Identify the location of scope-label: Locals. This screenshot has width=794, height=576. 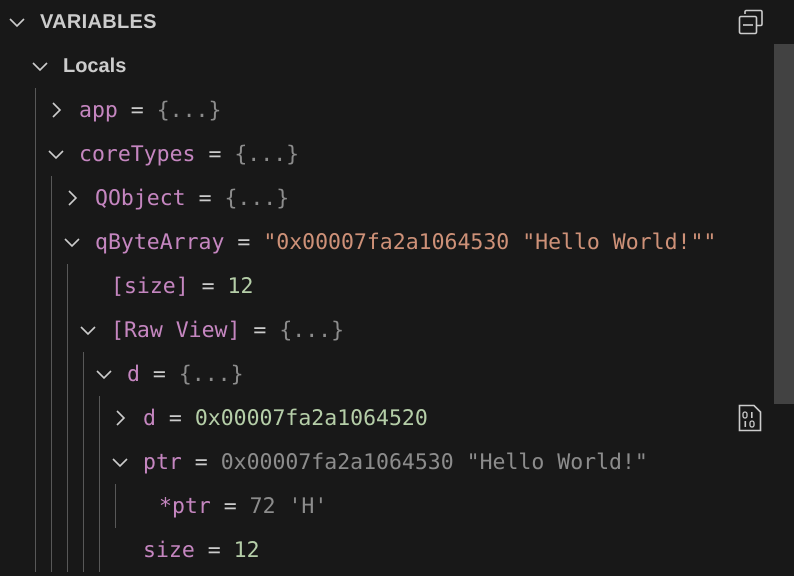
(94, 66).